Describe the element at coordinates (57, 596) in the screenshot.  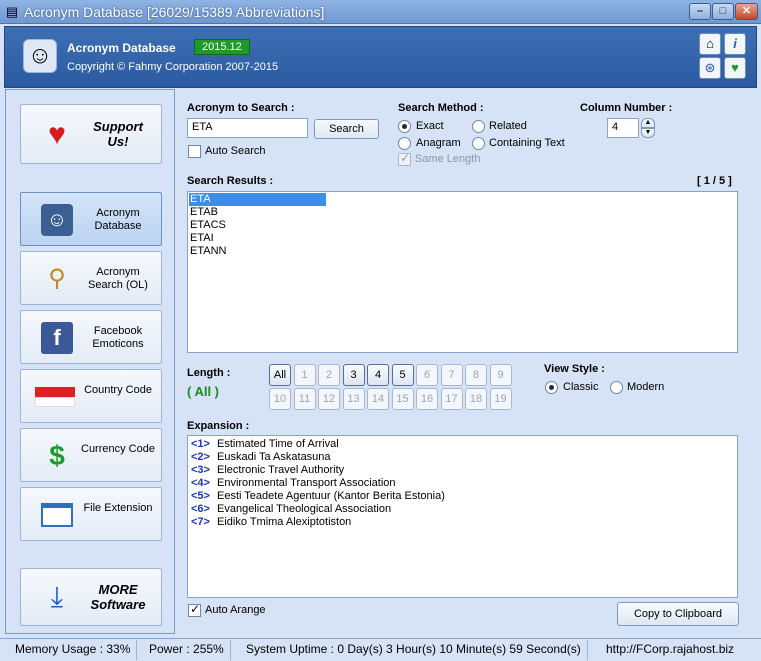
I see `download-arrow-icon: ⤓` at that location.